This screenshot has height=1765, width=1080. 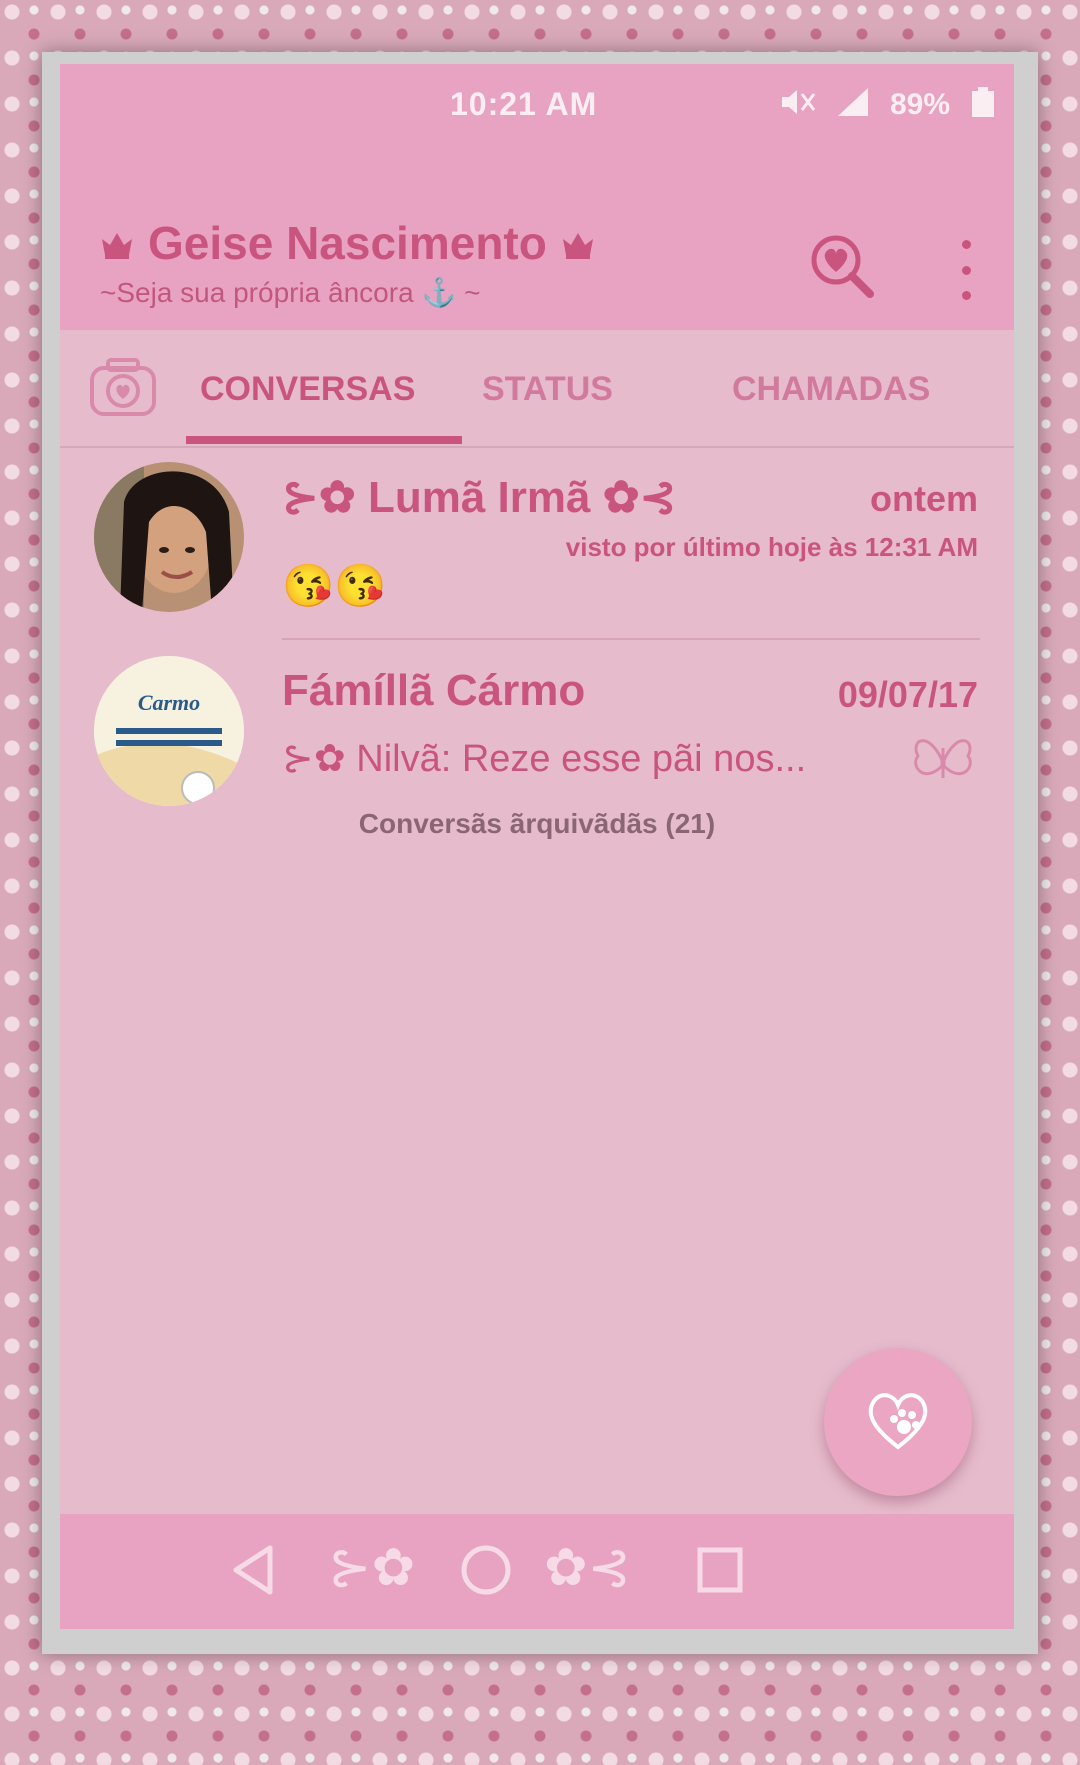 I want to click on navigation-bar: ⊱✿ ✿⊰, so click(x=537, y=1571).